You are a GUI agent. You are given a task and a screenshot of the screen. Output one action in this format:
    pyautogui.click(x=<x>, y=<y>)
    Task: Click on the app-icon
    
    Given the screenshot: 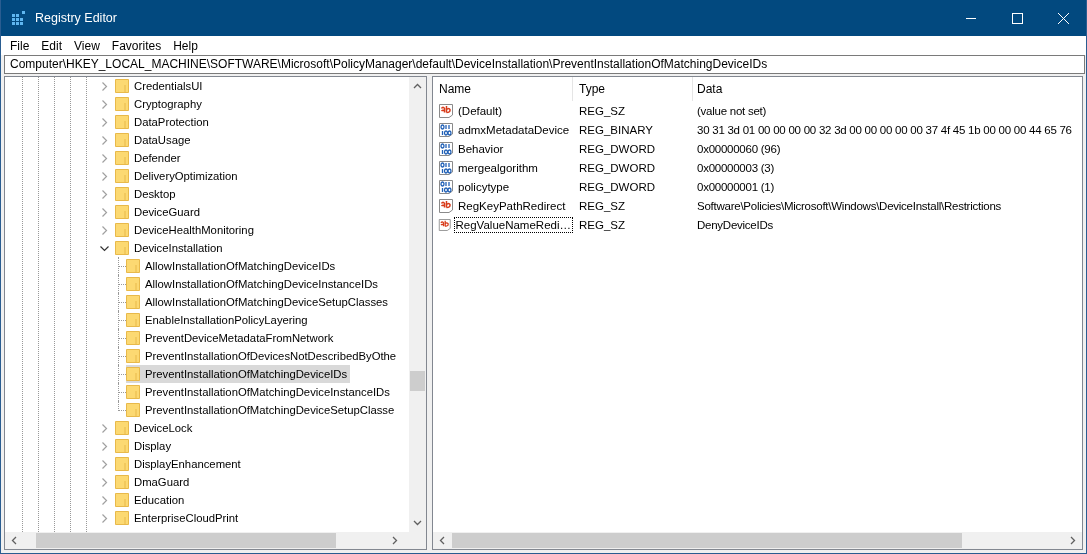 What is the action you would take?
    pyautogui.click(x=19, y=18)
    